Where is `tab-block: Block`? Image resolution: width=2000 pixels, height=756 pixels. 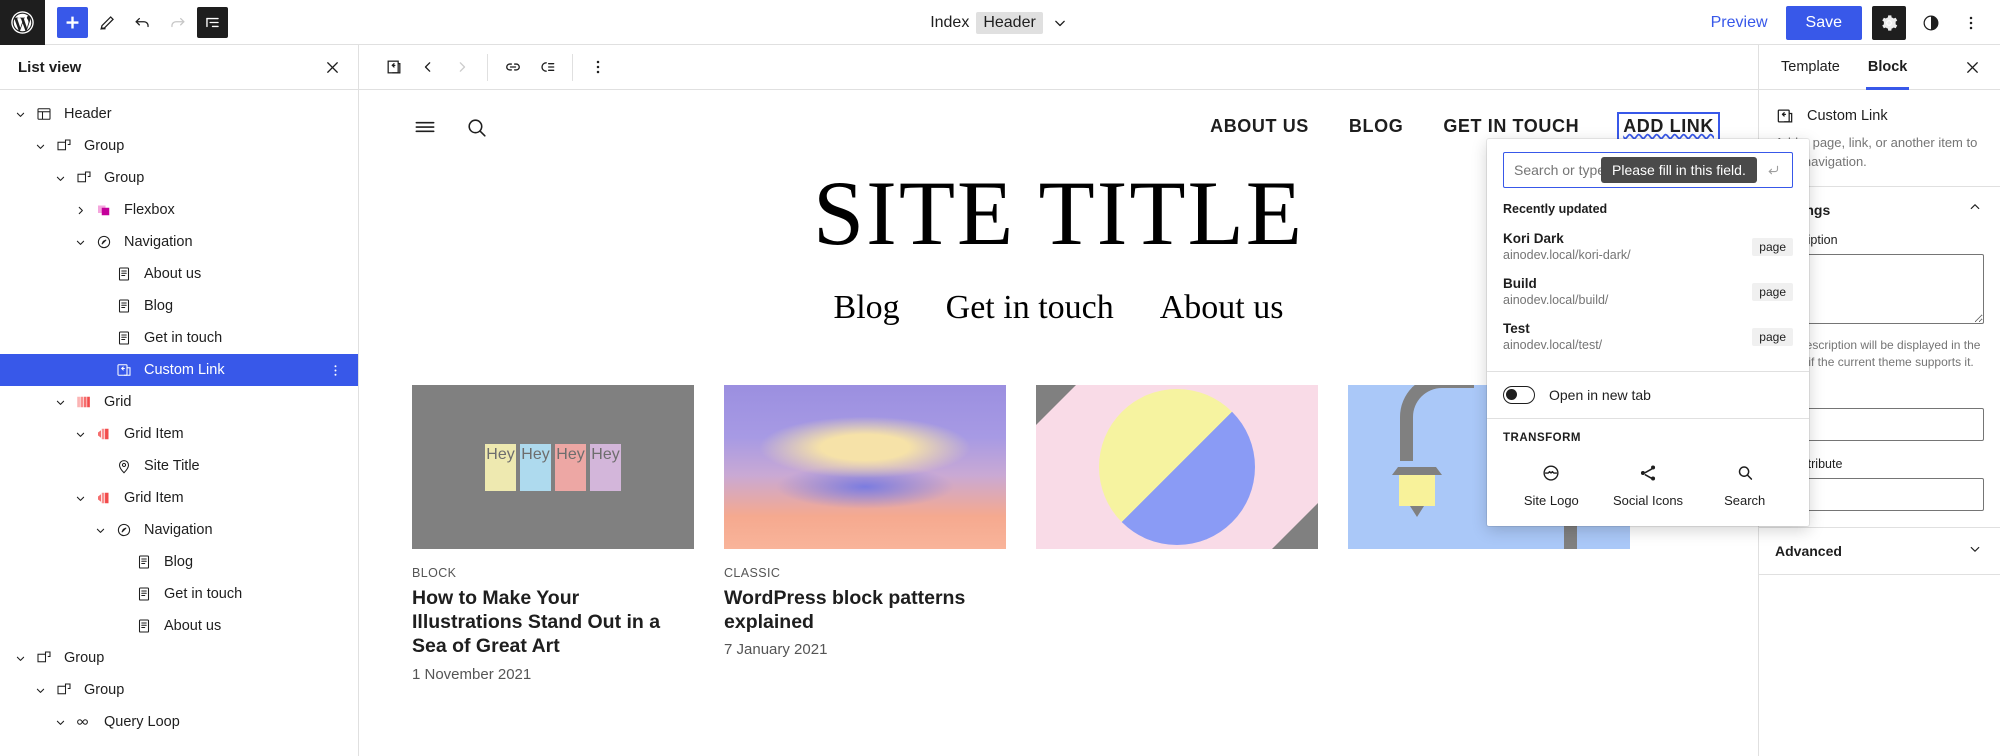
tab-block: Block is located at coordinates (1888, 67).